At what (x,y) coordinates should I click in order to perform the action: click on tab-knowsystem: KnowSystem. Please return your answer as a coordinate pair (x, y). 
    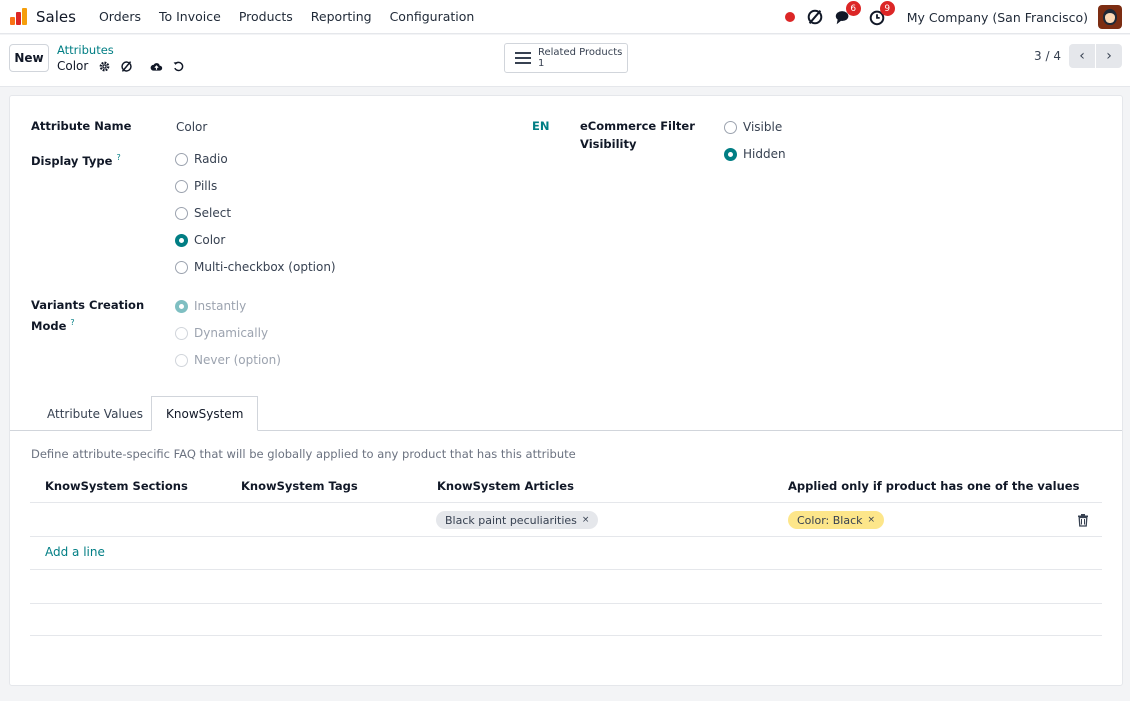
    Looking at the image, I should click on (205, 413).